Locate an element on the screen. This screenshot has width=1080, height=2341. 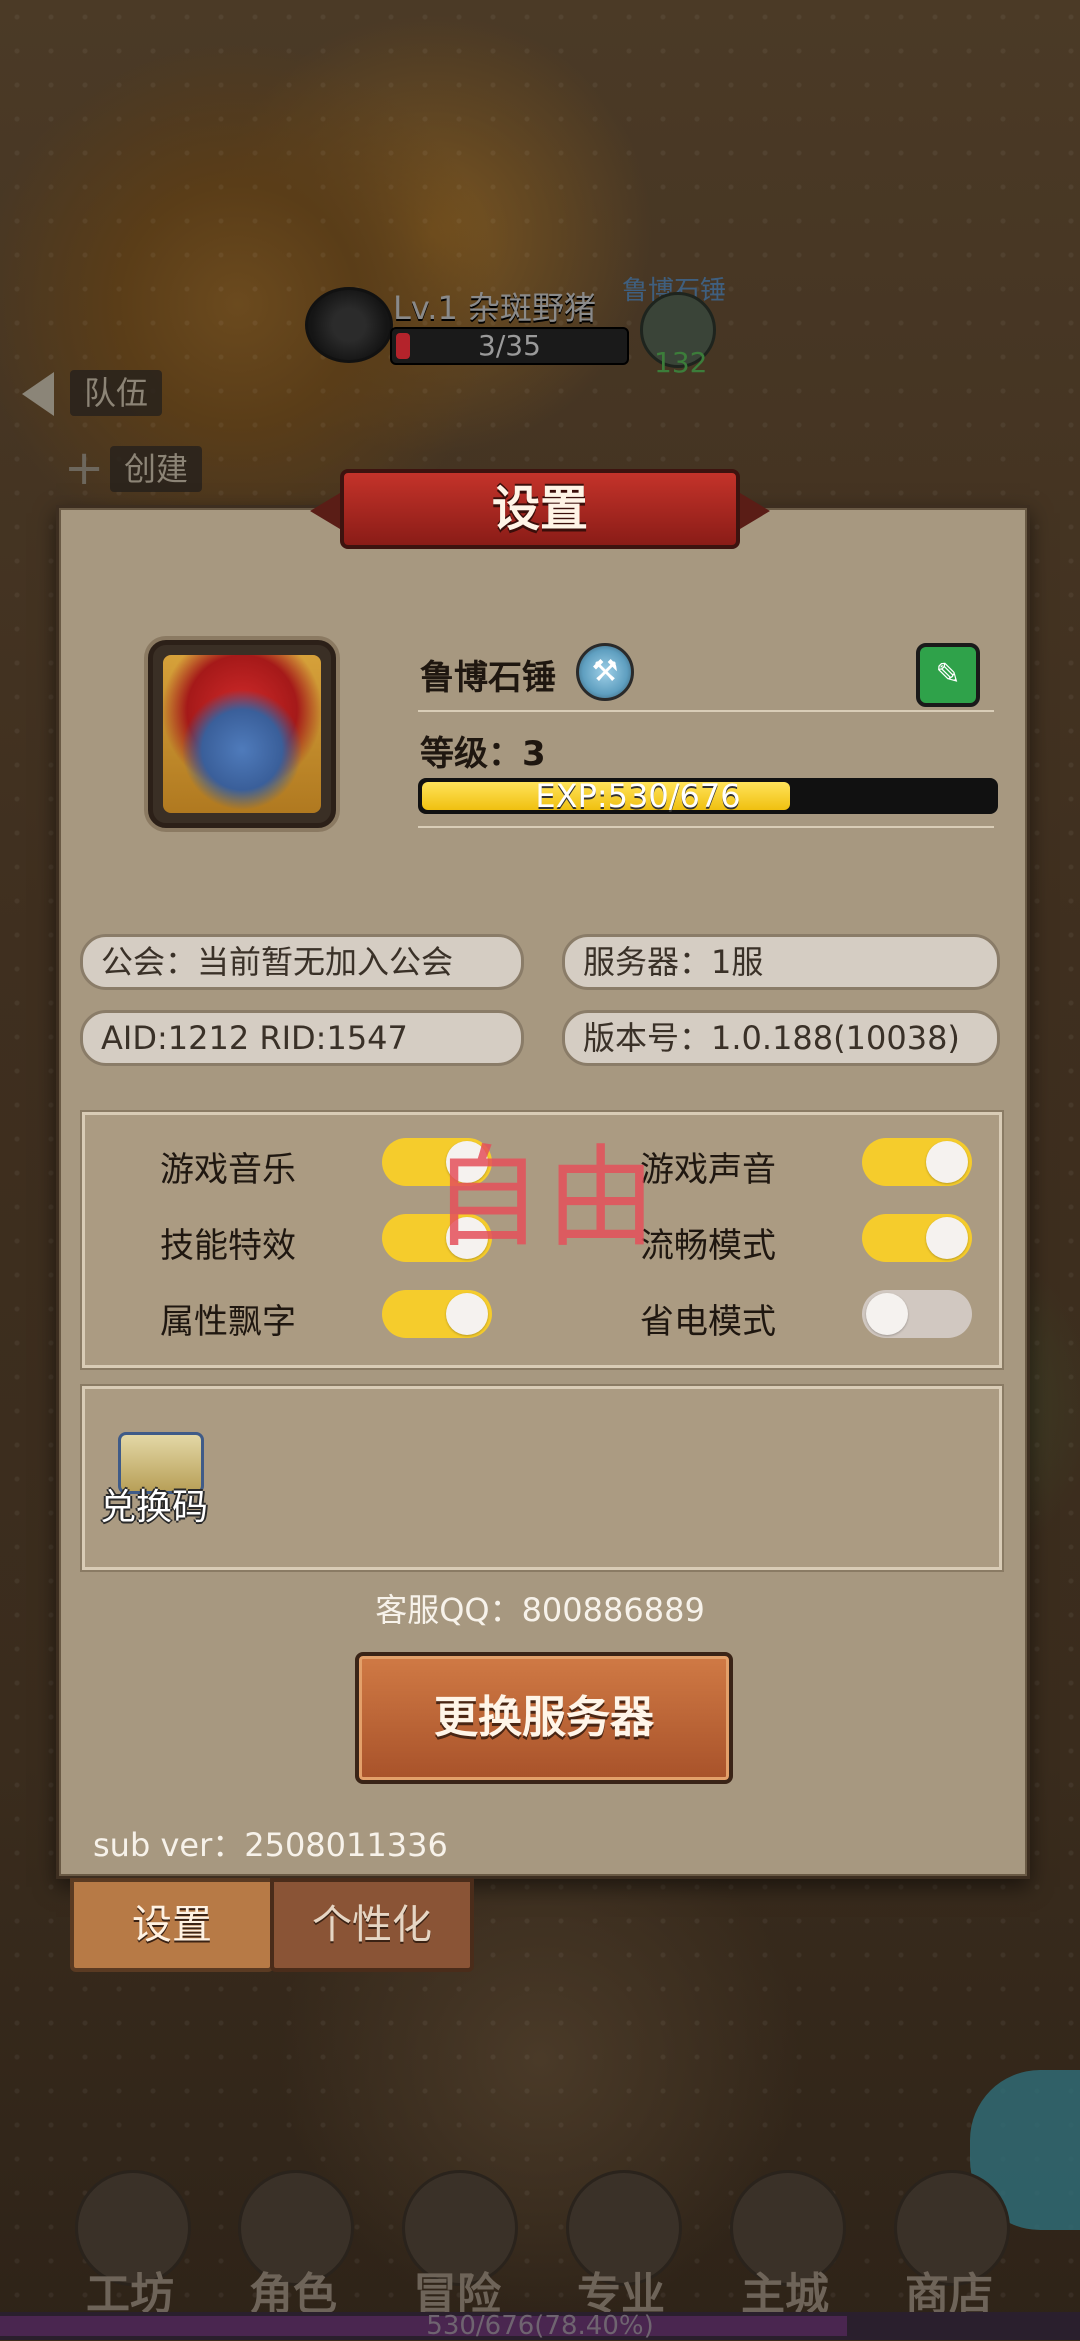
exp-bar: EXP:530/676 is located at coordinates (708, 796).